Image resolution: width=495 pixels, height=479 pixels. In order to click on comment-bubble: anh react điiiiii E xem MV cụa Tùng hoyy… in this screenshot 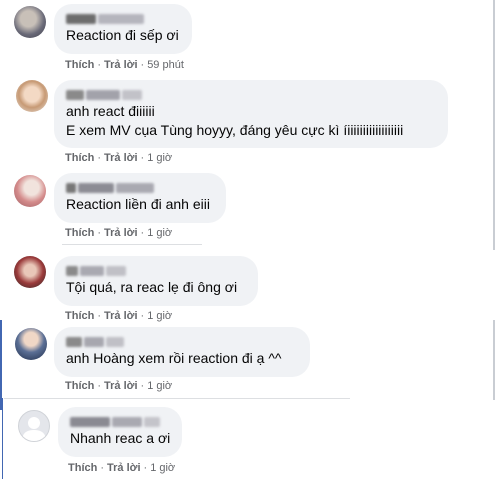, I will do `click(251, 114)`.